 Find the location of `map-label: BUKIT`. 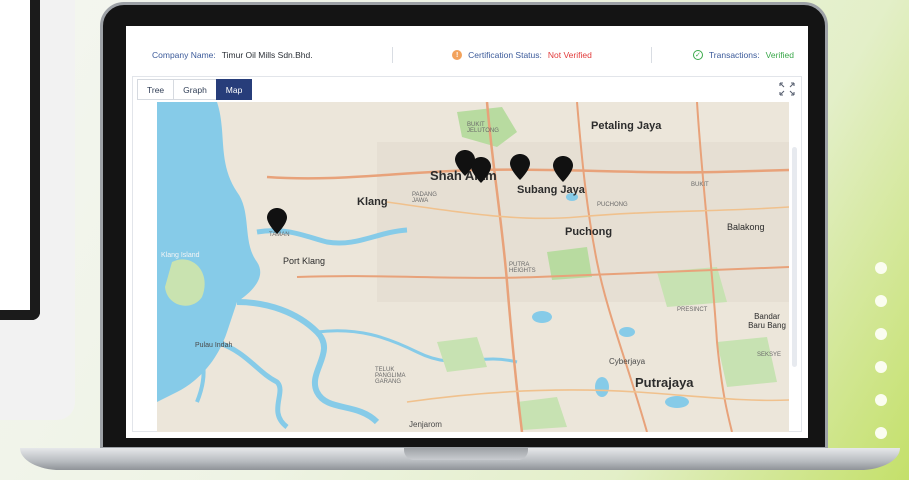

map-label: BUKIT is located at coordinates (700, 185).